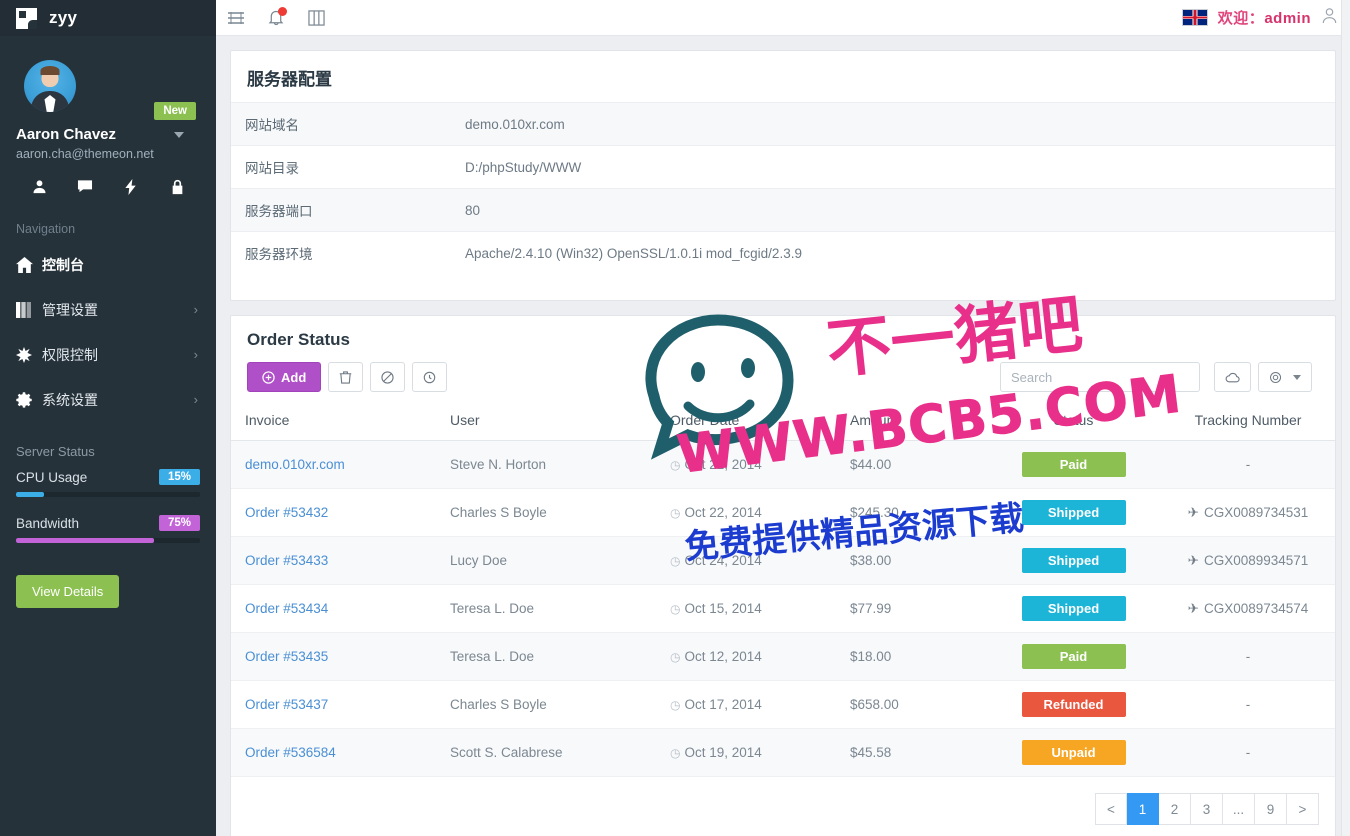 The width and height of the screenshot is (1350, 836). Describe the element at coordinates (746, 423) in the screenshot. I see `column-header-order-date: Order Date` at that location.